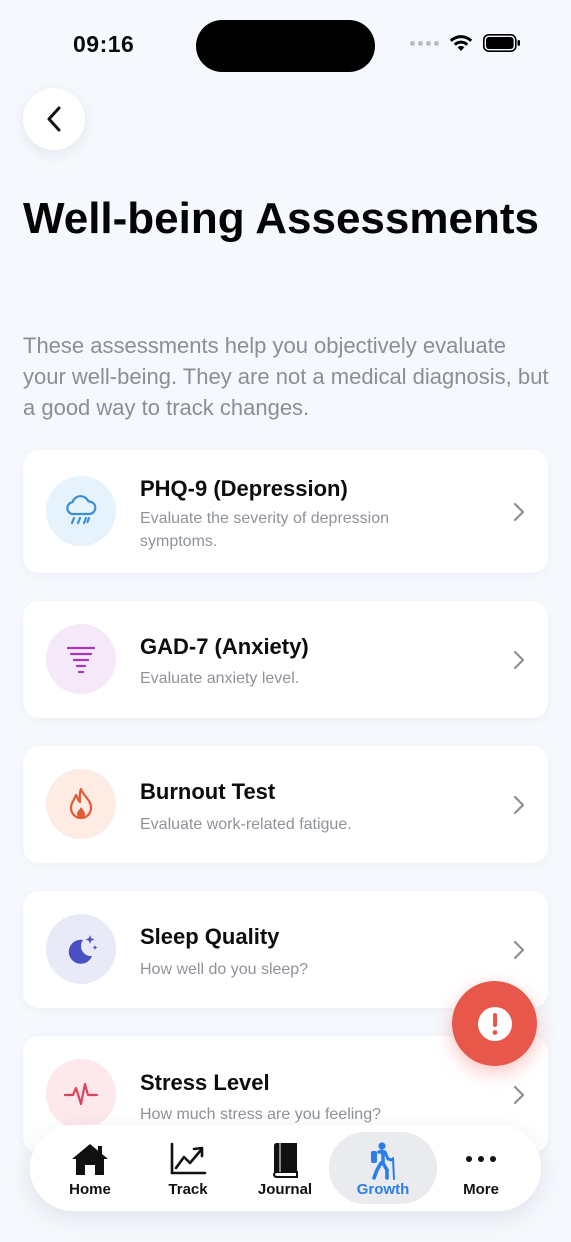  I want to click on bottom-tab-bar: Home Track Journal Growth More, so click(285, 1168).